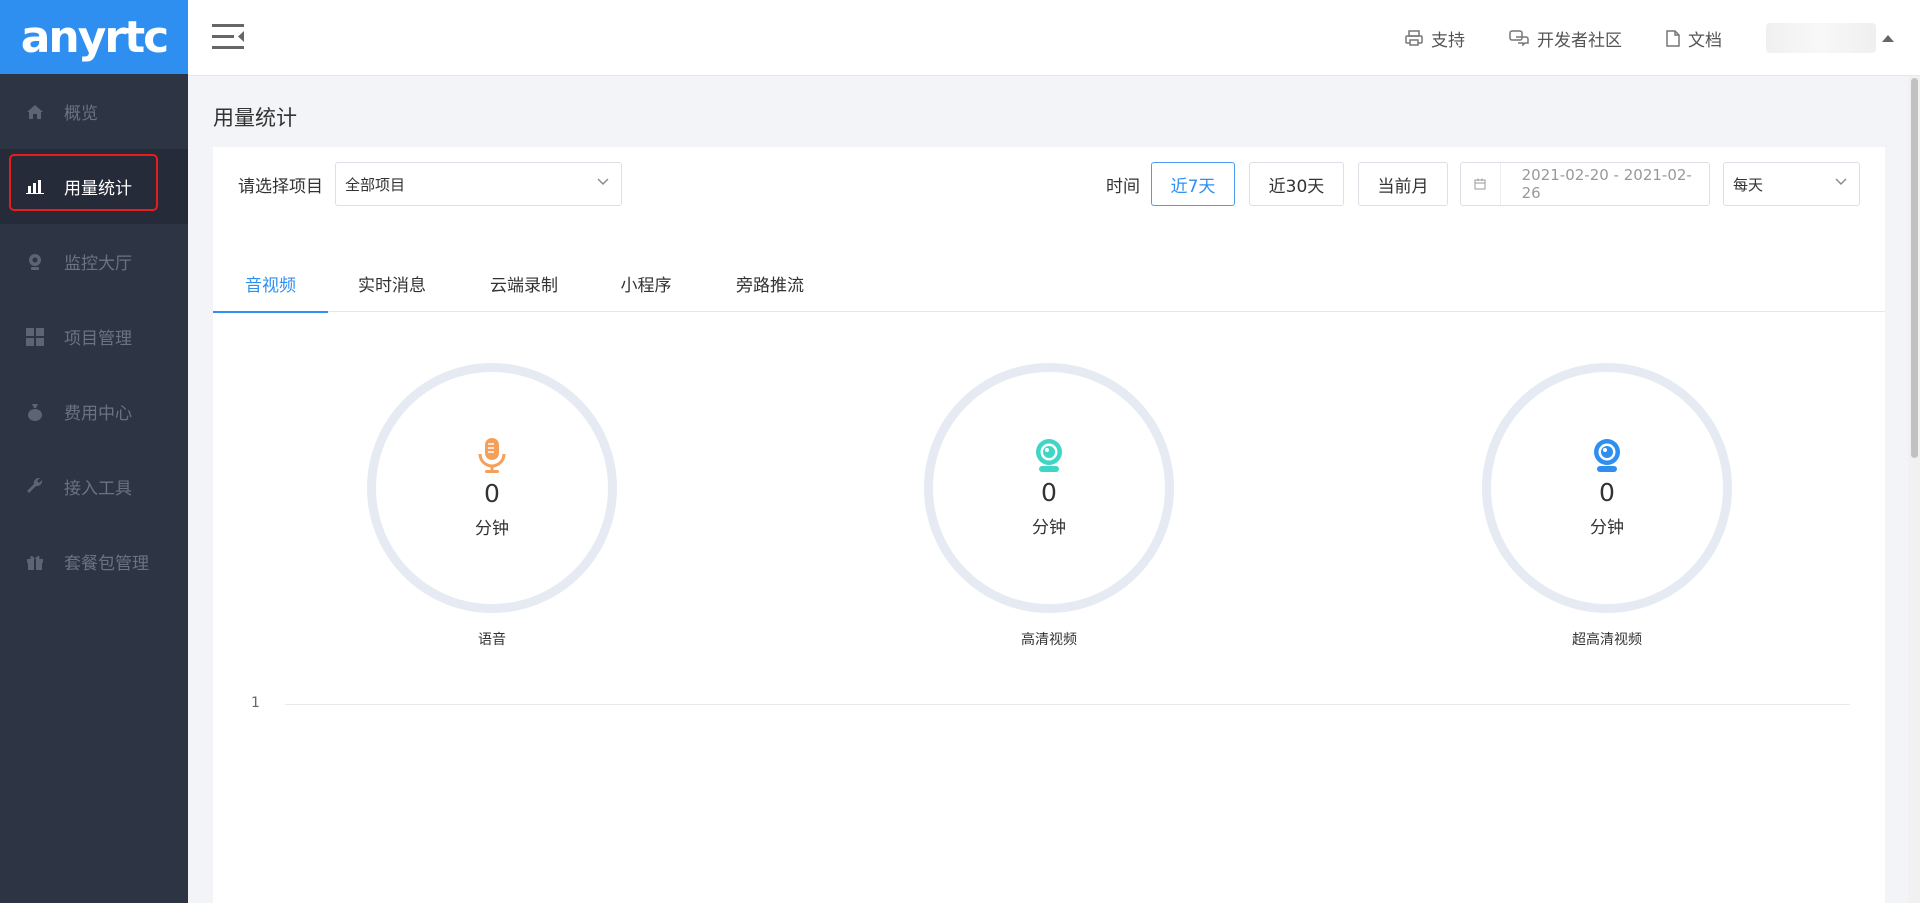 This screenshot has width=1920, height=903. What do you see at coordinates (255, 703) in the screenshot?
I see `chart-y-tick: 1` at bounding box center [255, 703].